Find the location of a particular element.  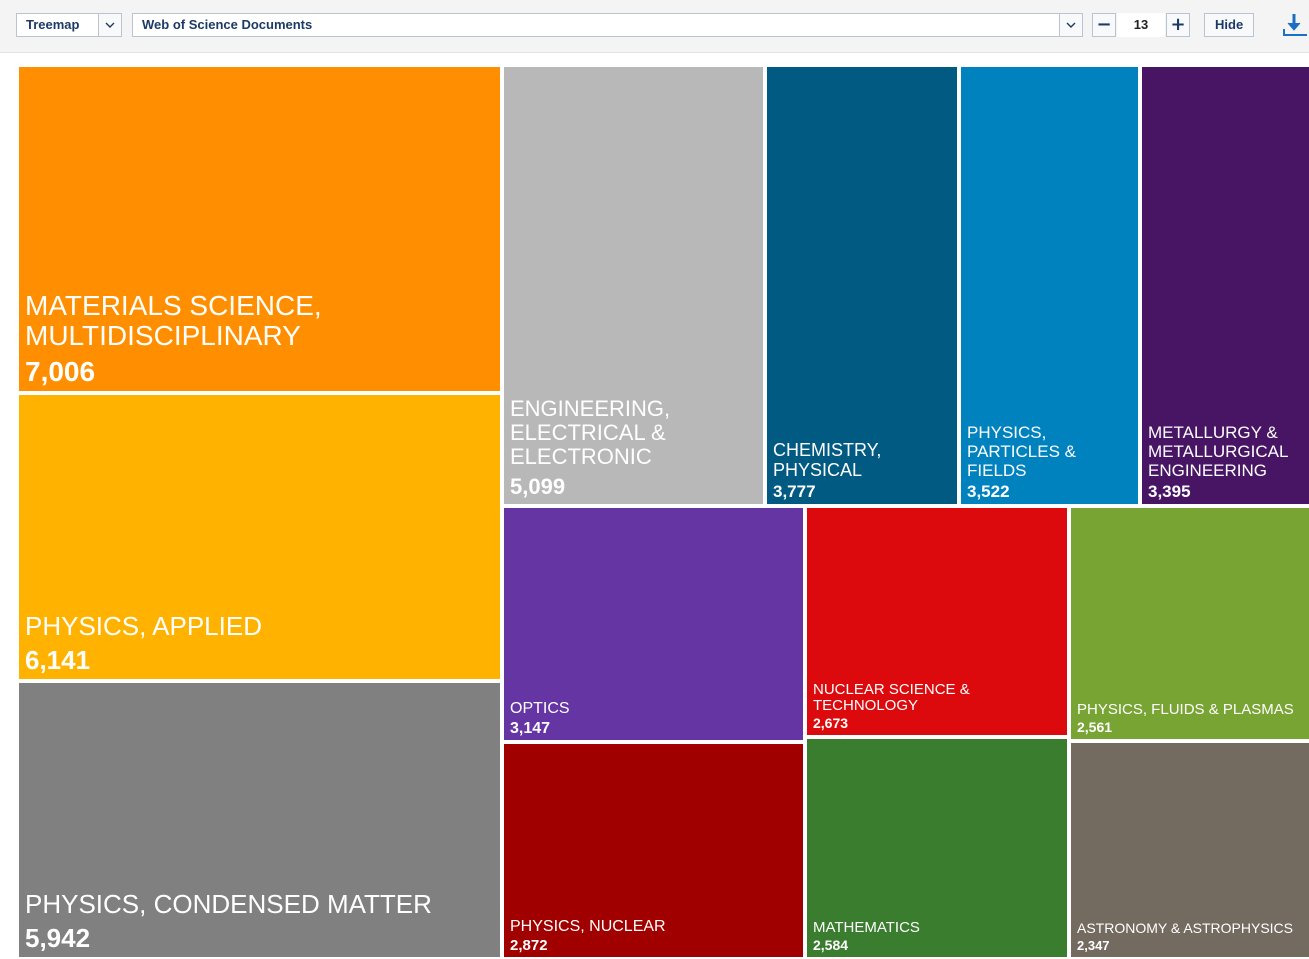

treemap-tile-label: MATHEMATICS is located at coordinates (866, 927).